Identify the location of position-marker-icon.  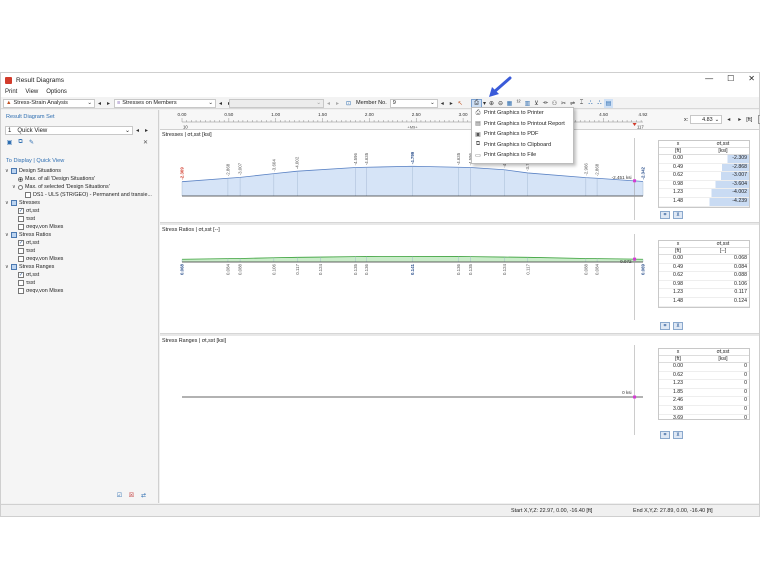
(634, 124).